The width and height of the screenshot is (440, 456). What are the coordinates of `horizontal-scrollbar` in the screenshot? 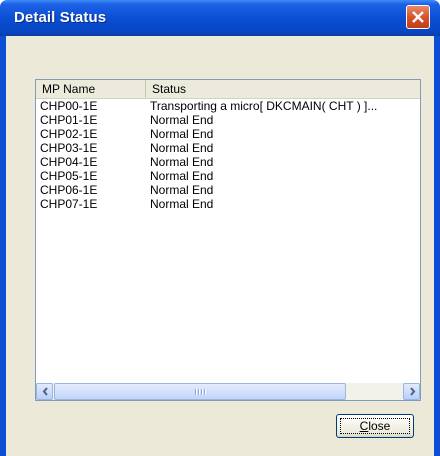 It's located at (228, 391).